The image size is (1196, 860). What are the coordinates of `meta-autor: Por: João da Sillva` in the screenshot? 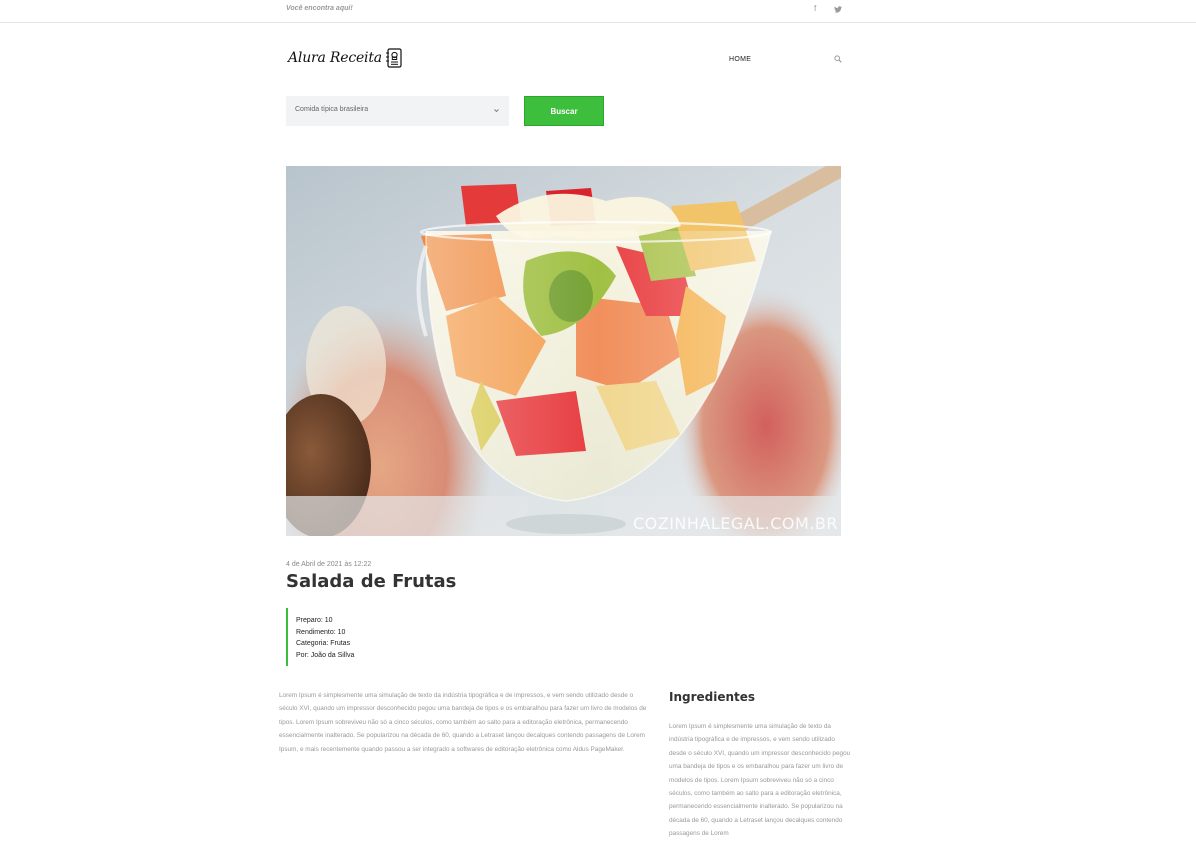 It's located at (325, 655).